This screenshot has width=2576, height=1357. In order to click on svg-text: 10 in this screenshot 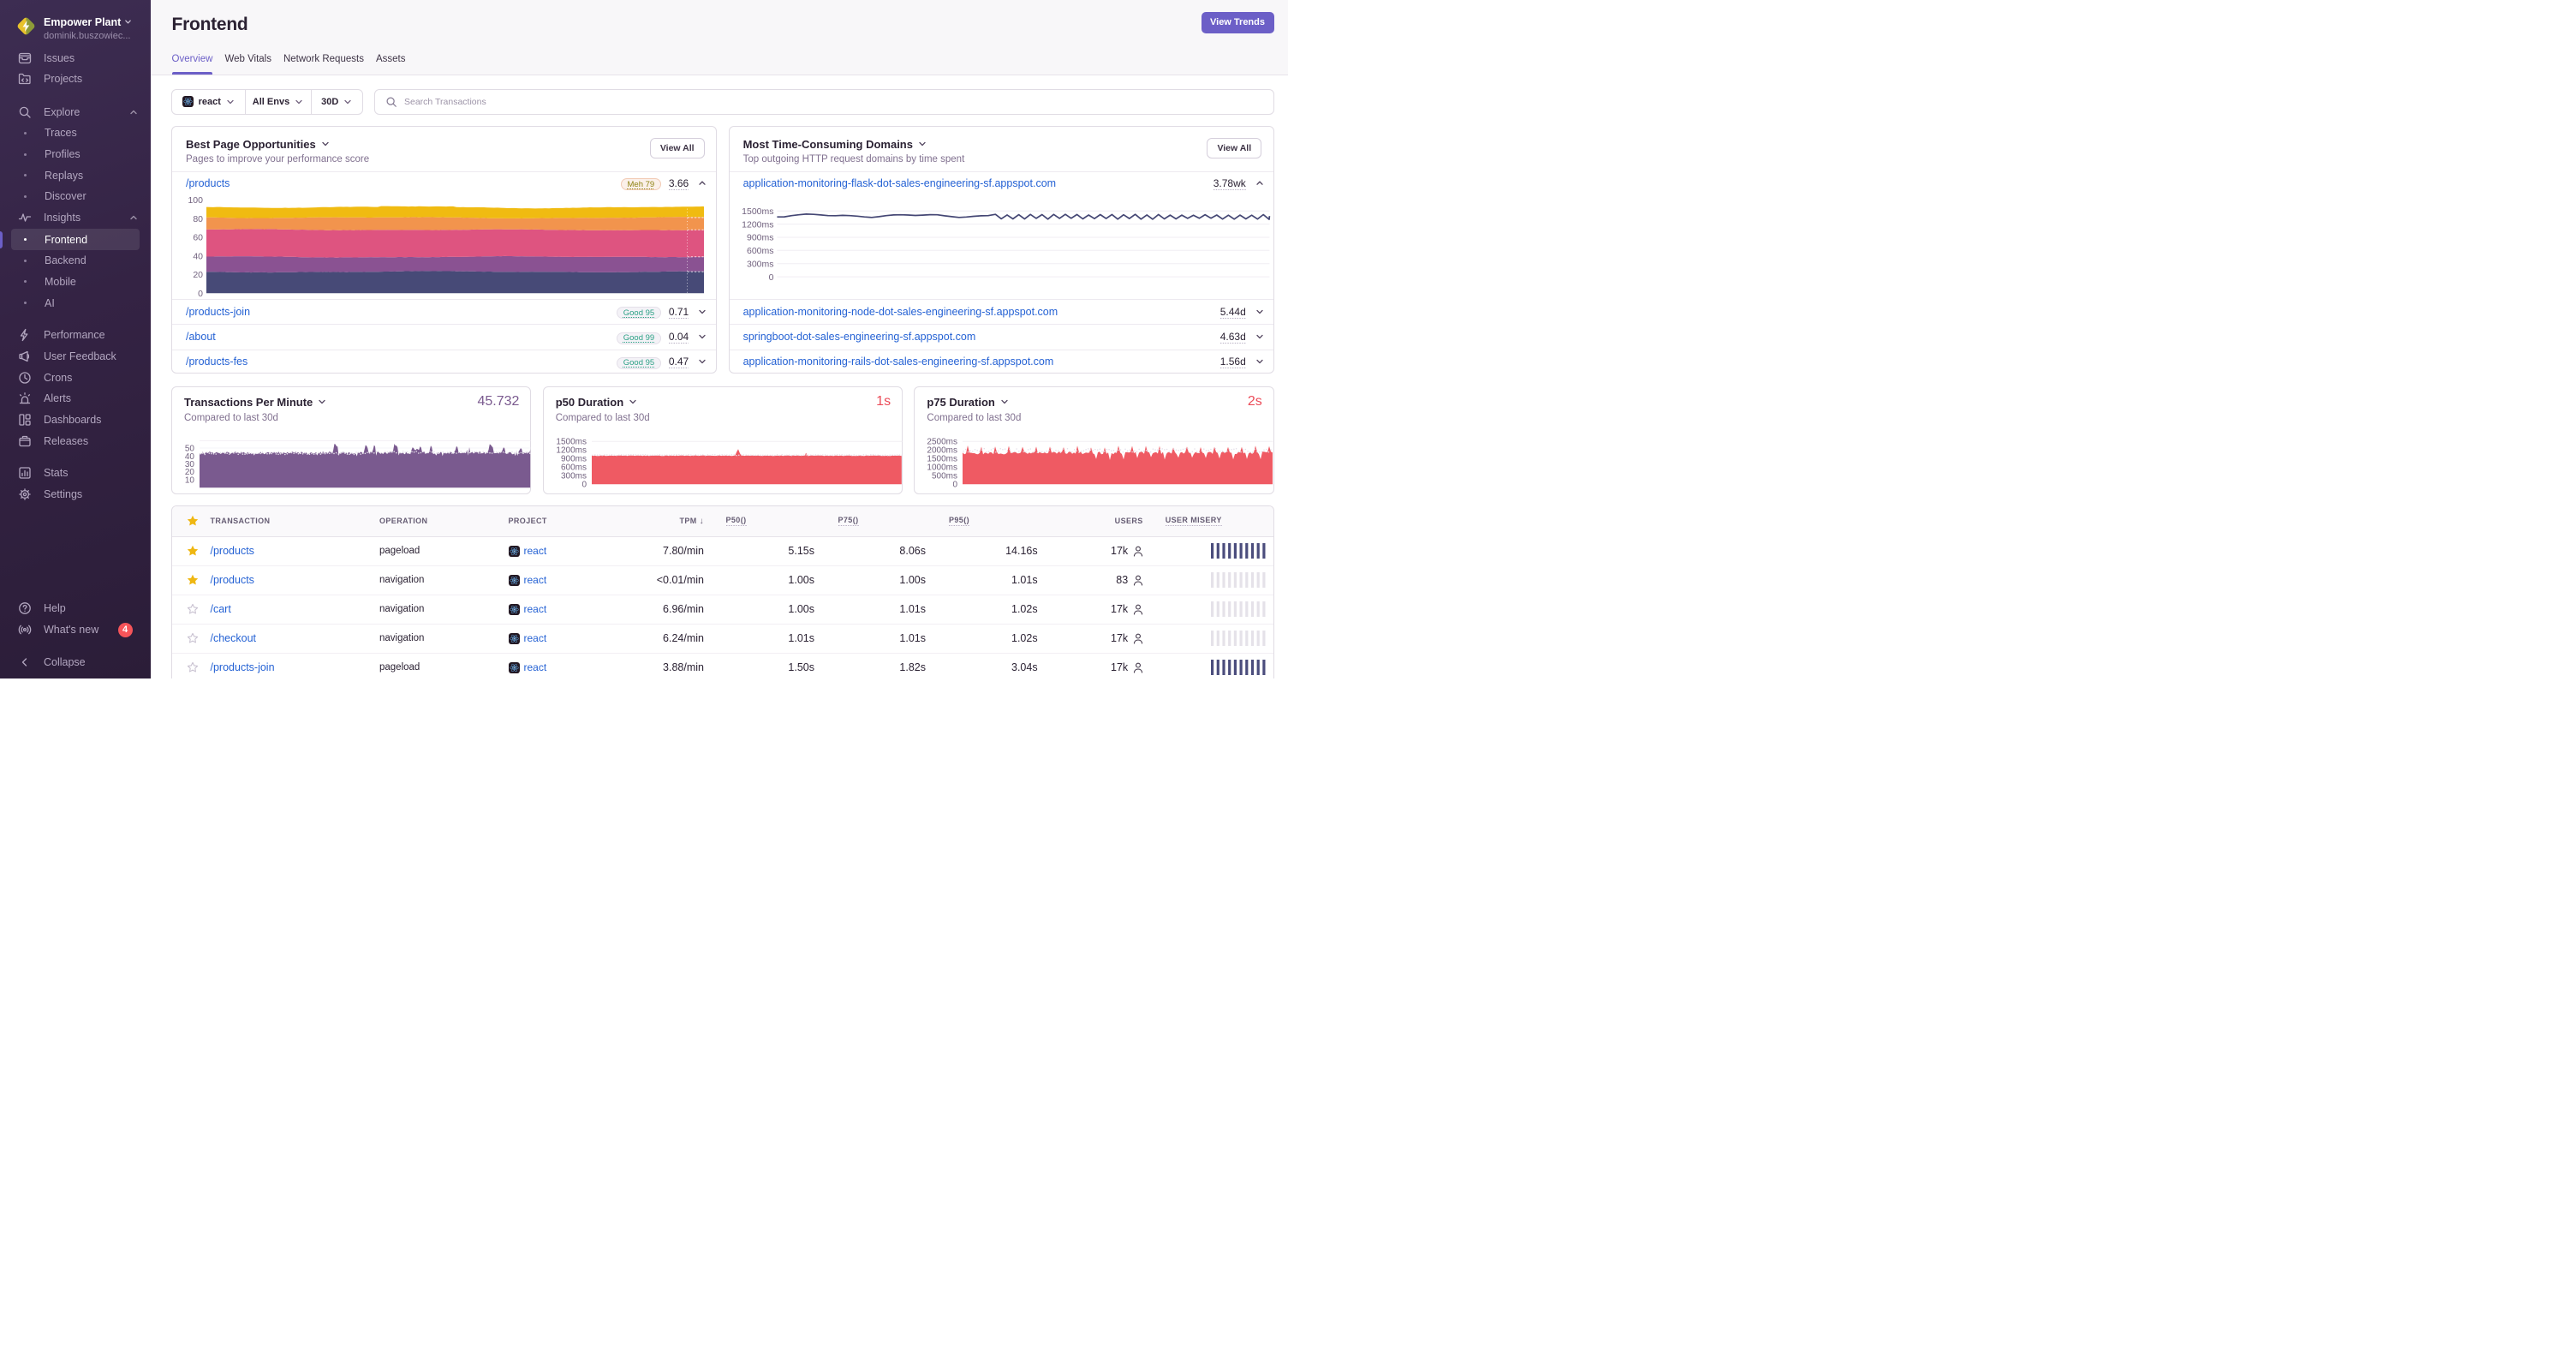, I will do `click(190, 480)`.